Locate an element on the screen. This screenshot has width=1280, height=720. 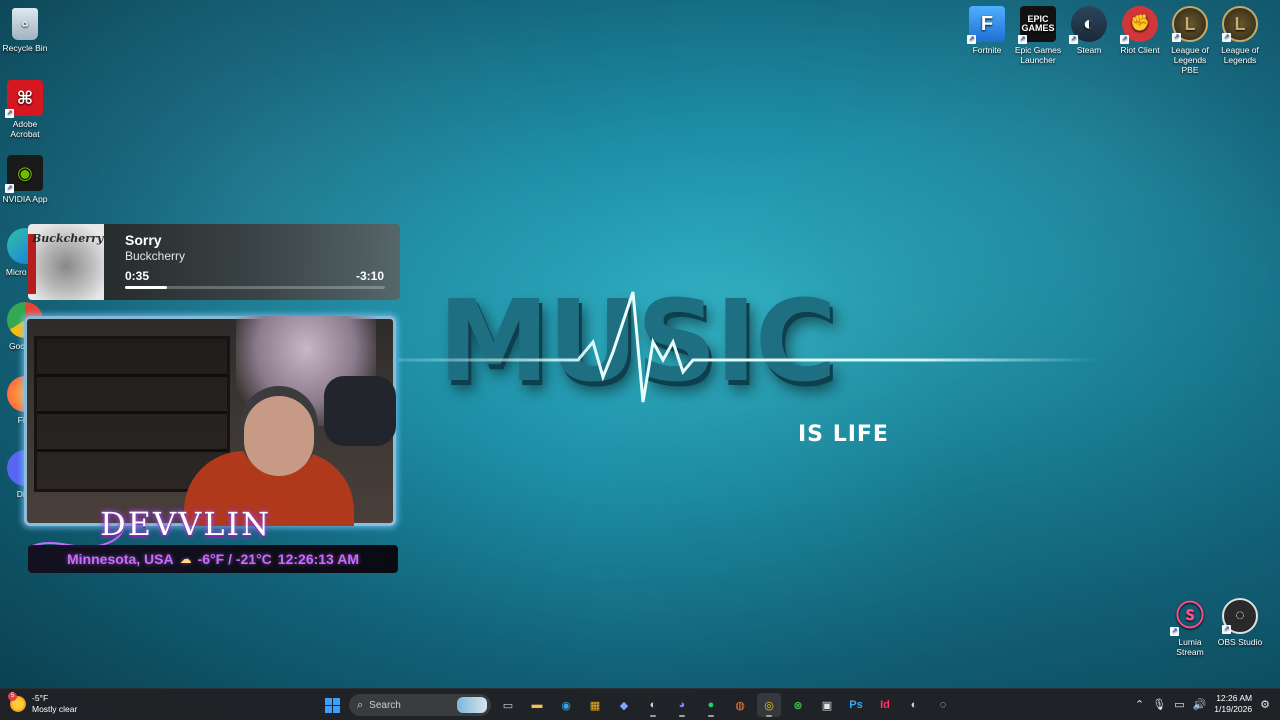
taskbar-weather-widget: 5 -5°F Mostly clear is located at coordinates (43, 703).